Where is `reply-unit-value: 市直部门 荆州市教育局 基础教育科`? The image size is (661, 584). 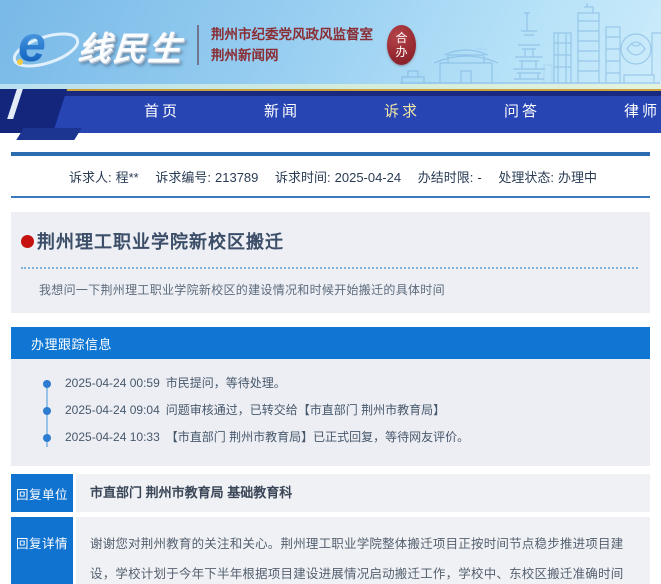 reply-unit-value: 市直部门 荆州市教育局 基础教育科 is located at coordinates (363, 493).